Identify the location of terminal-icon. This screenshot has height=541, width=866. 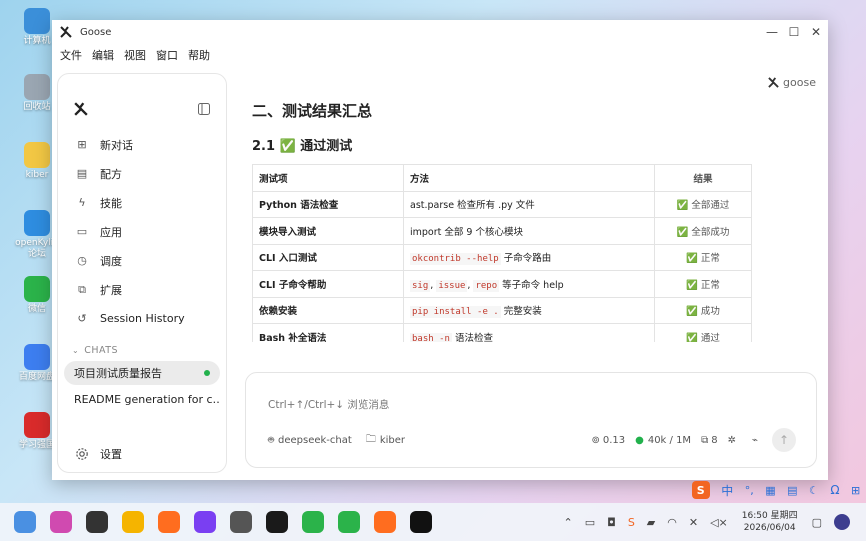
(277, 522).